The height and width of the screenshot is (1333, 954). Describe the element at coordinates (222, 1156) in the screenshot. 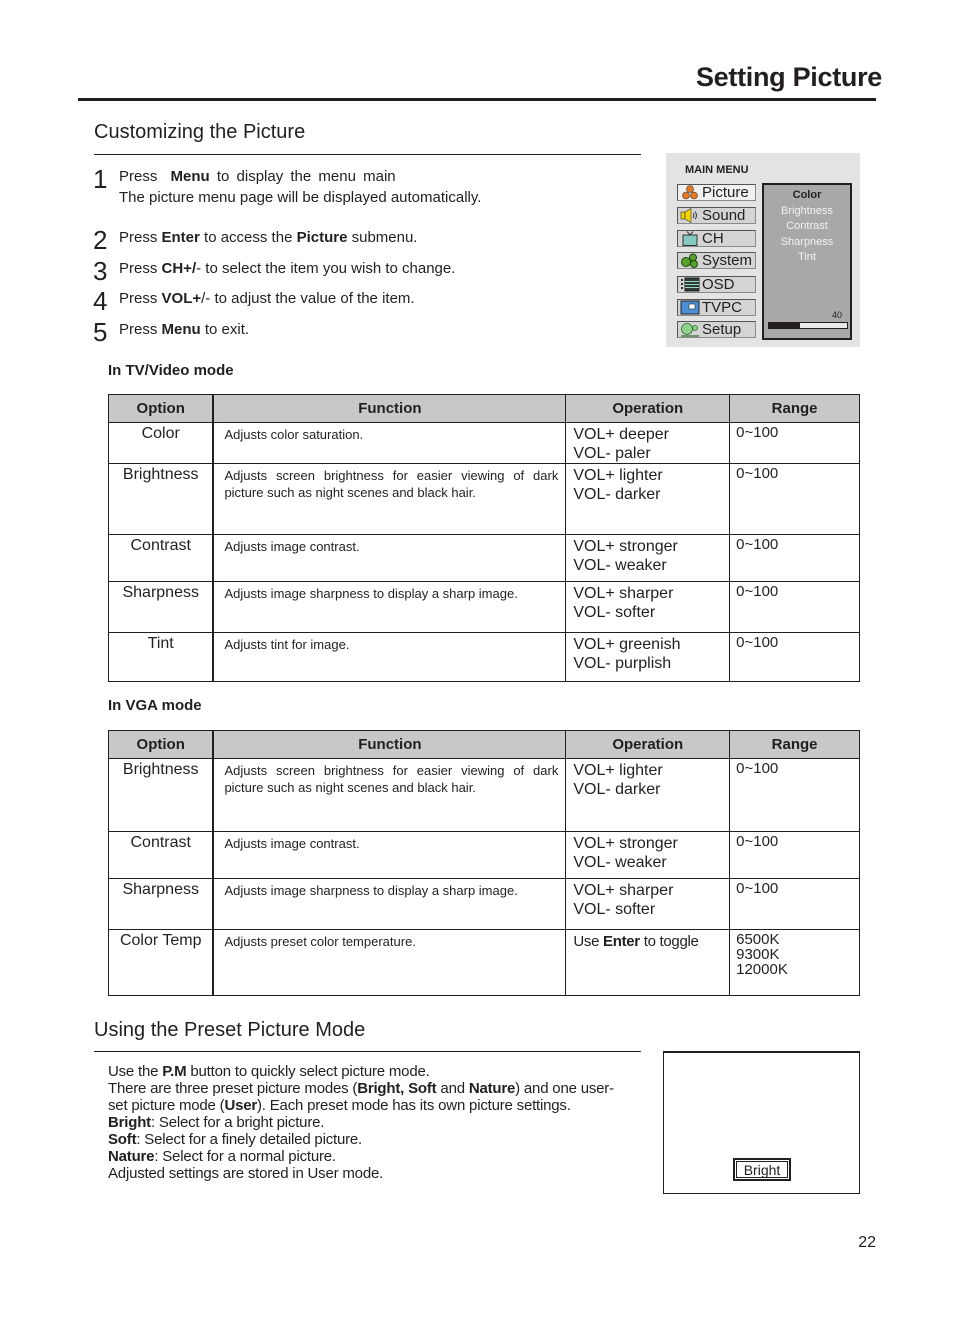

I see `preset-line: Nature: Select for a normal picture.` at that location.